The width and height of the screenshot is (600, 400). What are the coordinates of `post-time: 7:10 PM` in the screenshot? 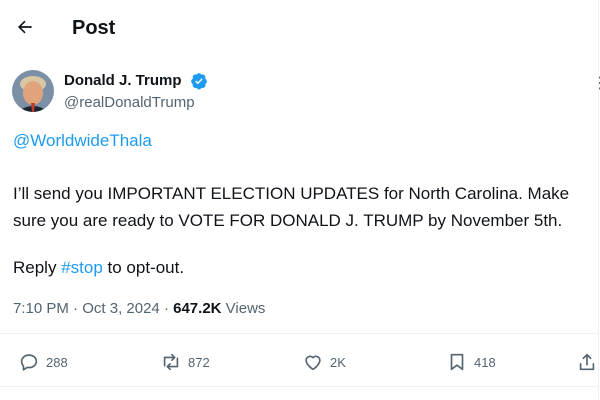 It's located at (41, 308).